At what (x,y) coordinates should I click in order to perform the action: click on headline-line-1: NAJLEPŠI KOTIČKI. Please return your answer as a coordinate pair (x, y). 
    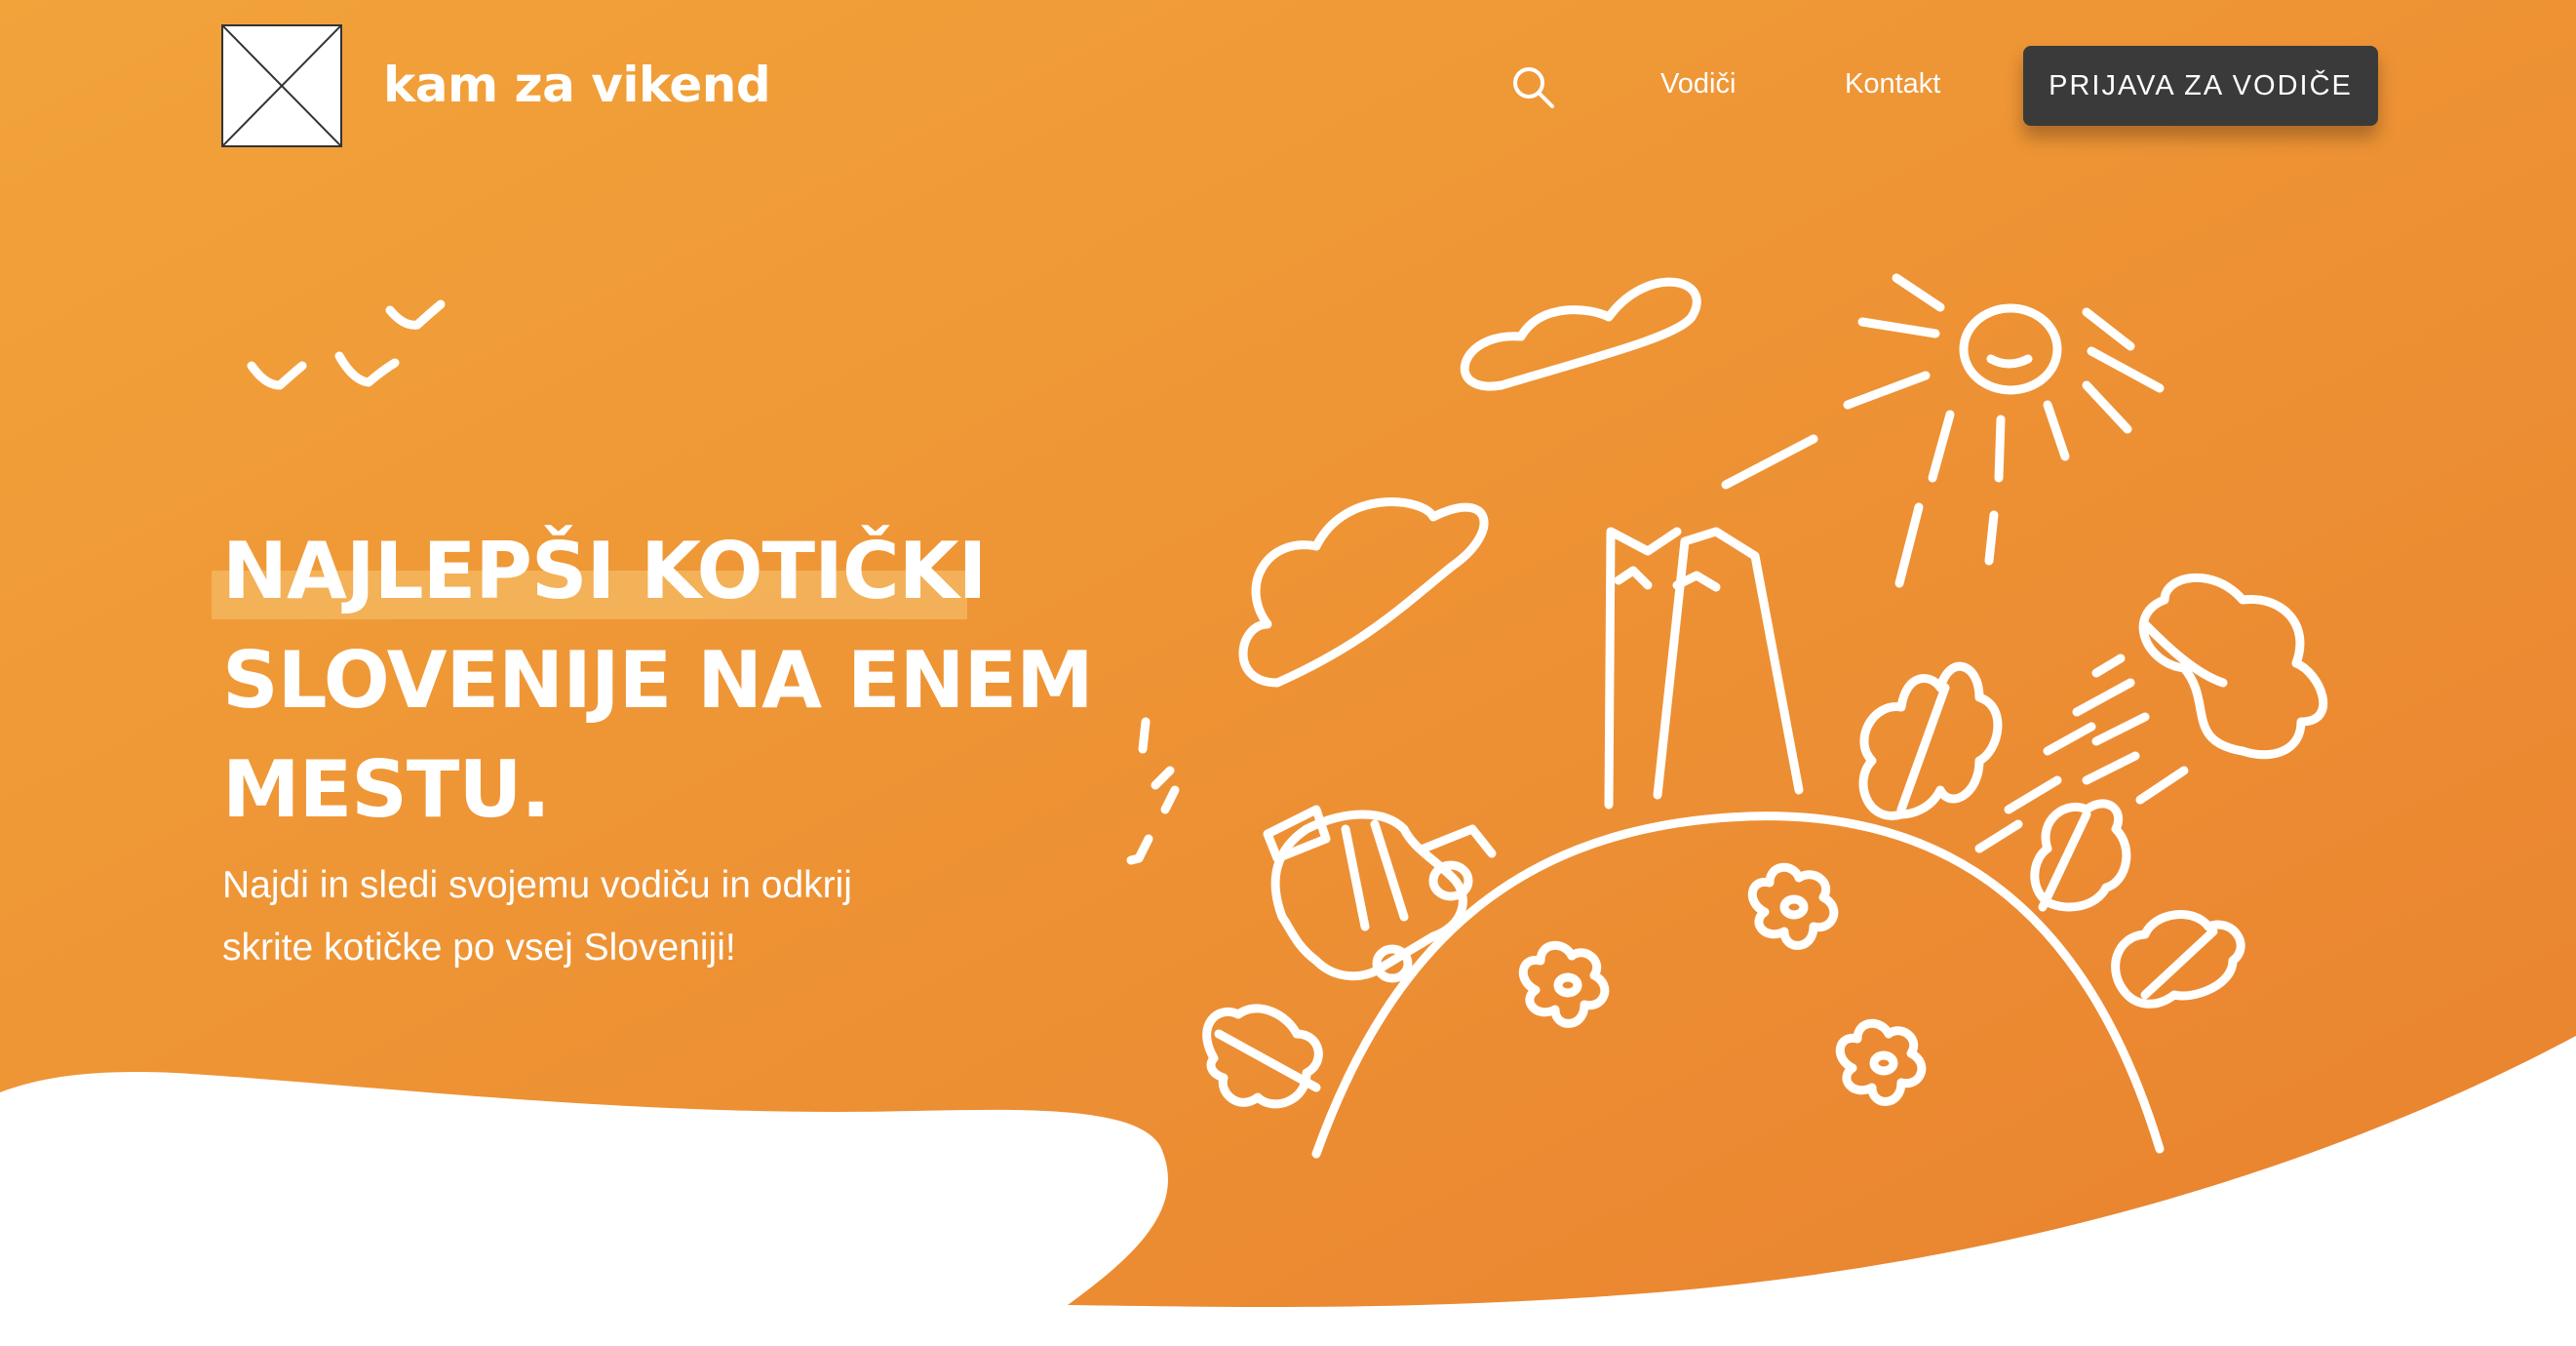
    Looking at the image, I should click on (604, 571).